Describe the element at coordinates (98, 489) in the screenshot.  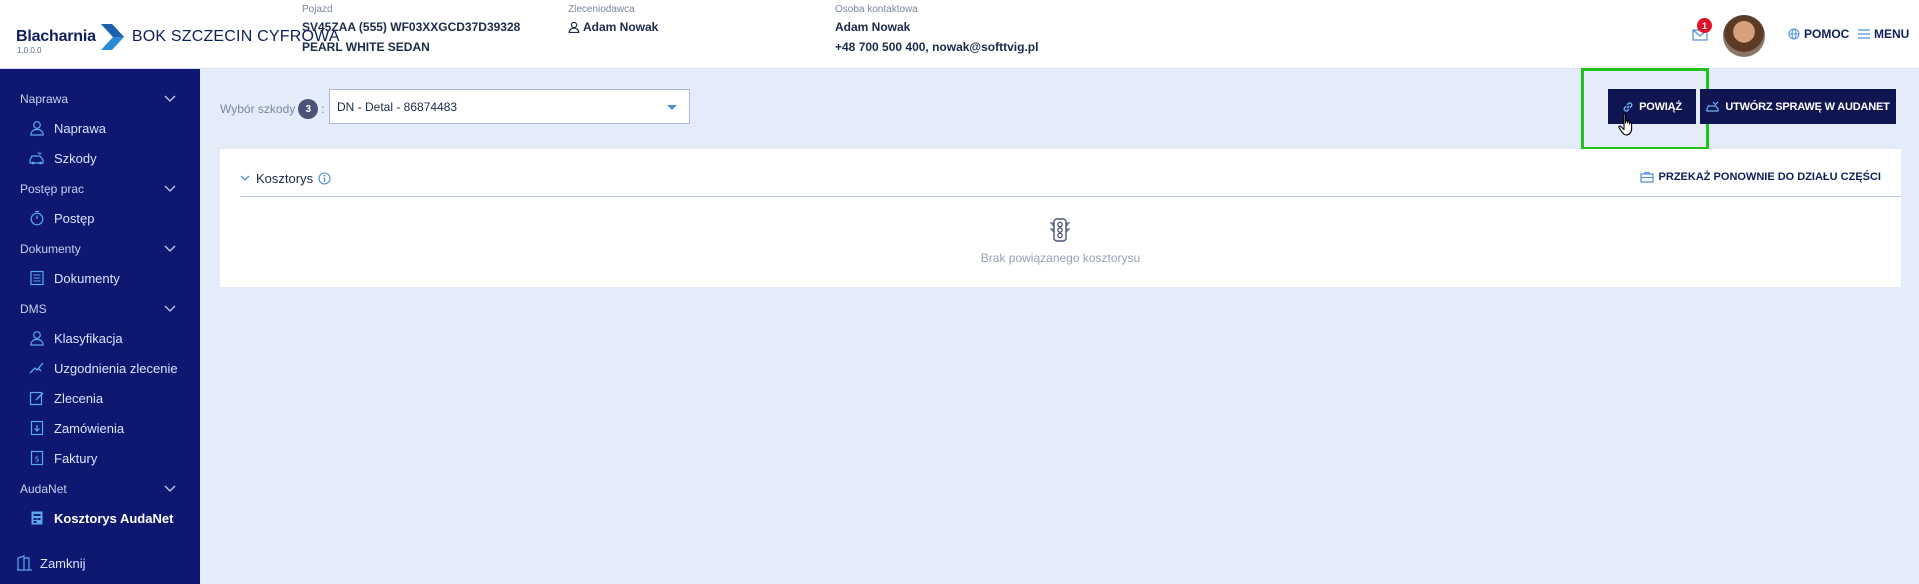
I see `sidebar-section-audanet: AudaNet` at that location.